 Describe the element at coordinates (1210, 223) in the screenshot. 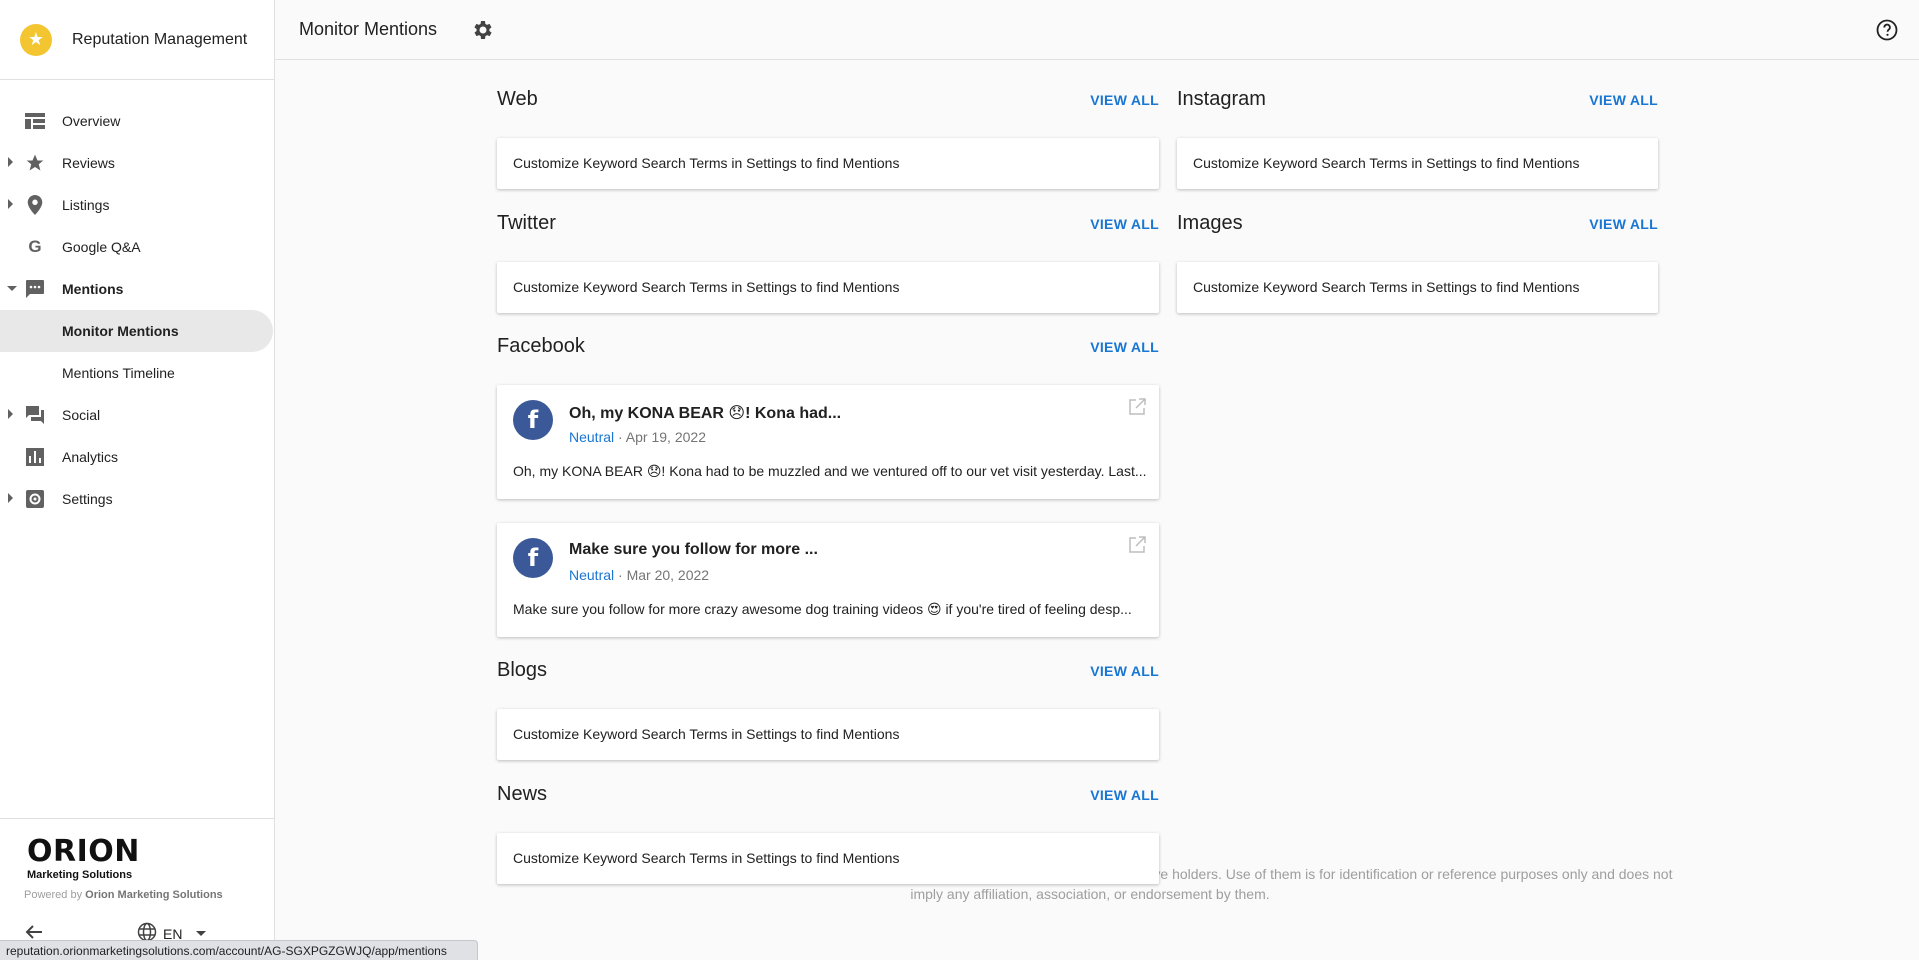

I see `section-title: Images` at that location.